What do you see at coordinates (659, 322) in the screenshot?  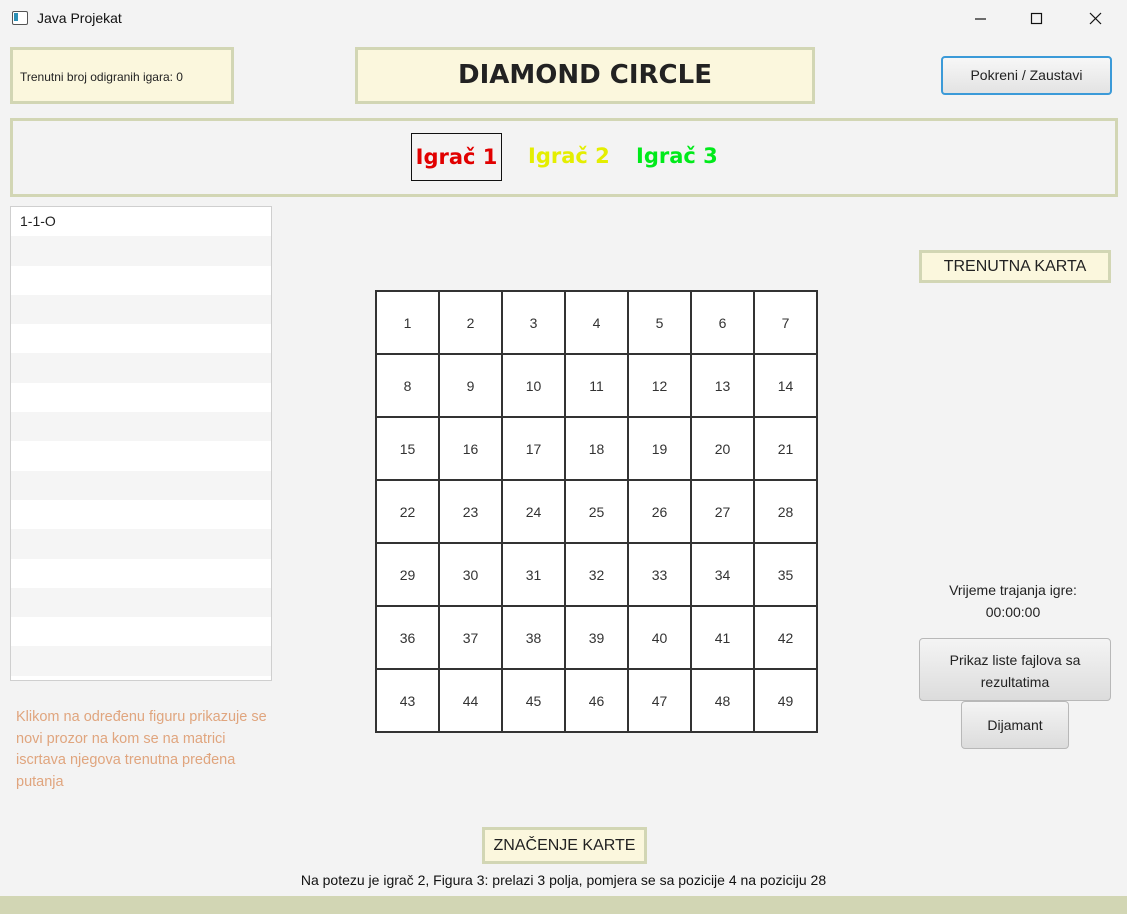 I see `board-cell: 5` at bounding box center [659, 322].